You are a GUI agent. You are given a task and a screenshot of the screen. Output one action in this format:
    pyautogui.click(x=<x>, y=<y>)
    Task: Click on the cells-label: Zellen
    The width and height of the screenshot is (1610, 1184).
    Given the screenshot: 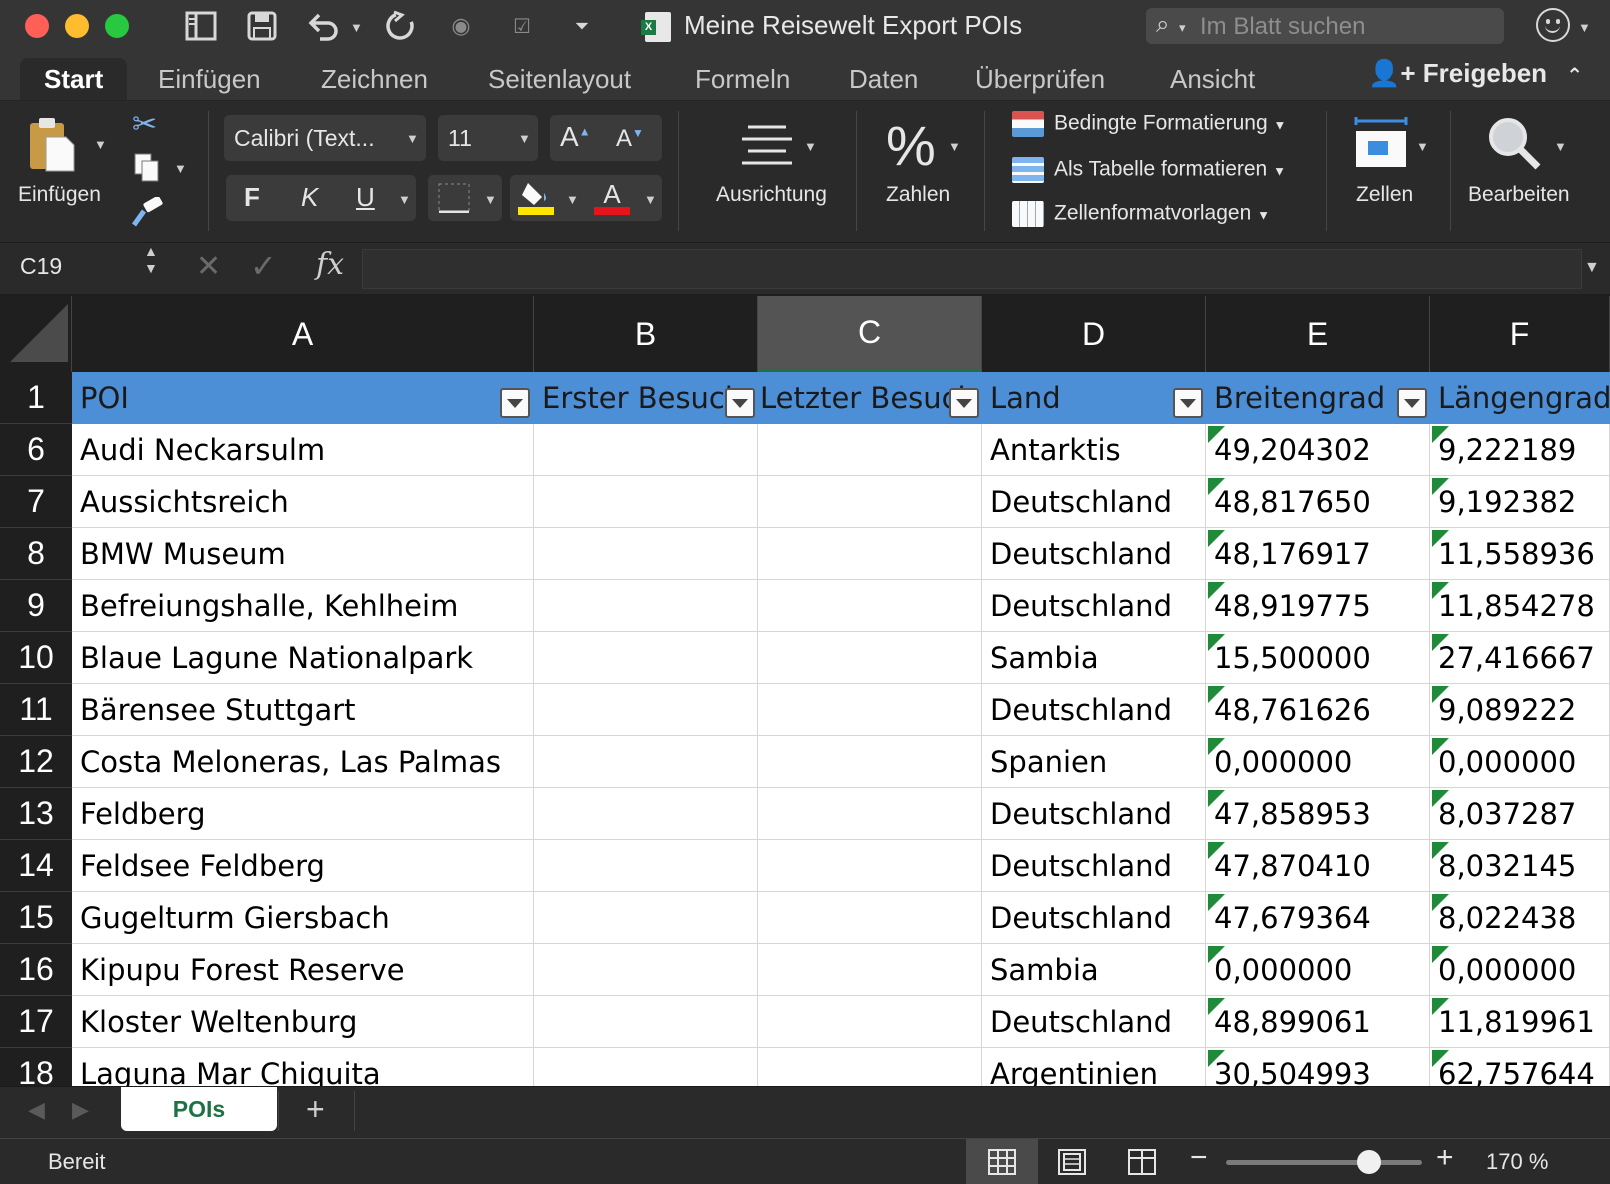 What is the action you would take?
    pyautogui.click(x=1384, y=195)
    